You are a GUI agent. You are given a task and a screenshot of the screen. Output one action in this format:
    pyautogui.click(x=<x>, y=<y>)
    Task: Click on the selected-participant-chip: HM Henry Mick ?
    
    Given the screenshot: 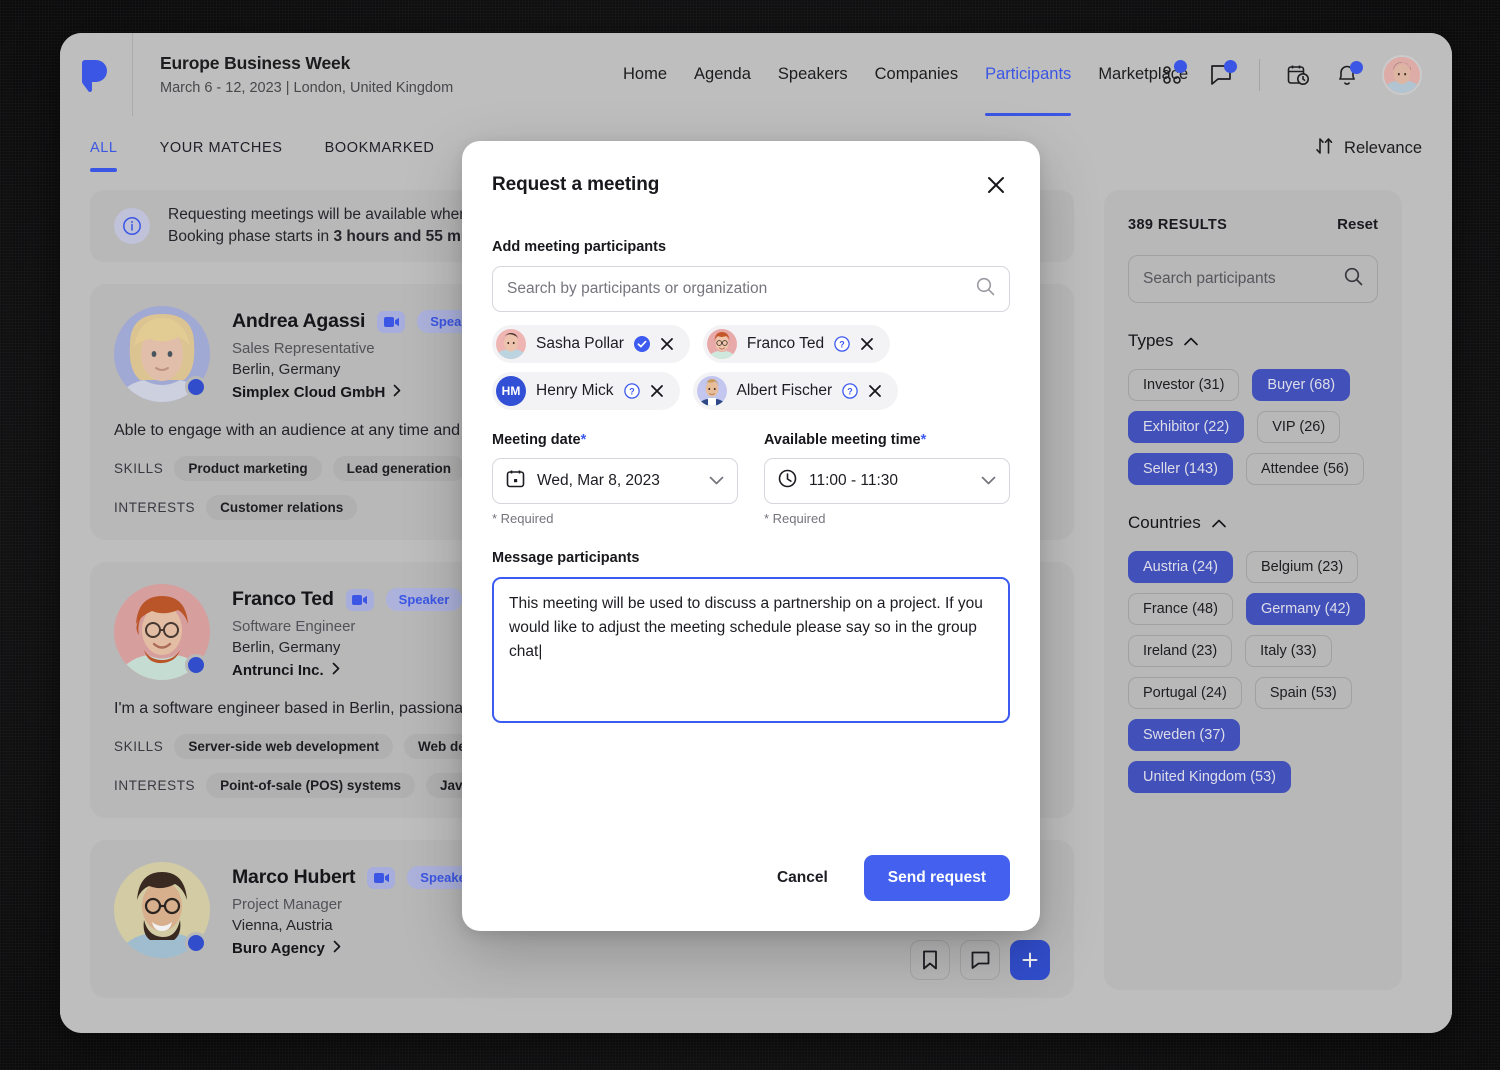 What is the action you would take?
    pyautogui.click(x=586, y=391)
    